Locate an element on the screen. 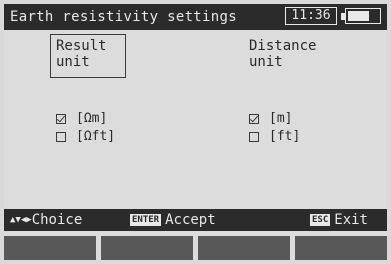  exit-hint: ESC Exit is located at coordinates (339, 220).